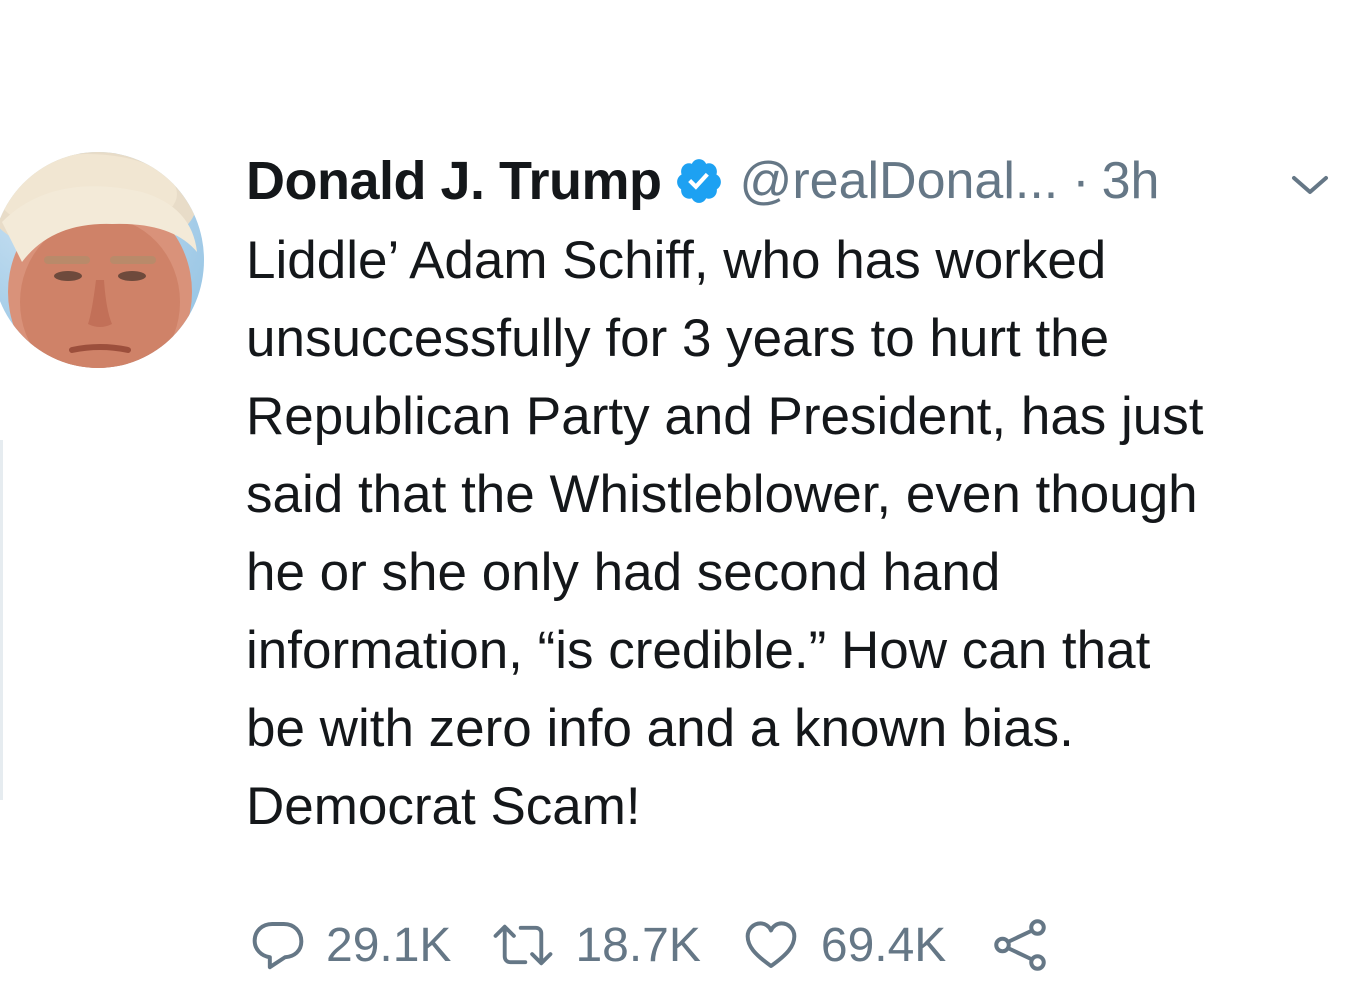 Image resolution: width=1348 pixels, height=1000 pixels. What do you see at coordinates (699, 181) in the screenshot?
I see `verified-badge-icon` at bounding box center [699, 181].